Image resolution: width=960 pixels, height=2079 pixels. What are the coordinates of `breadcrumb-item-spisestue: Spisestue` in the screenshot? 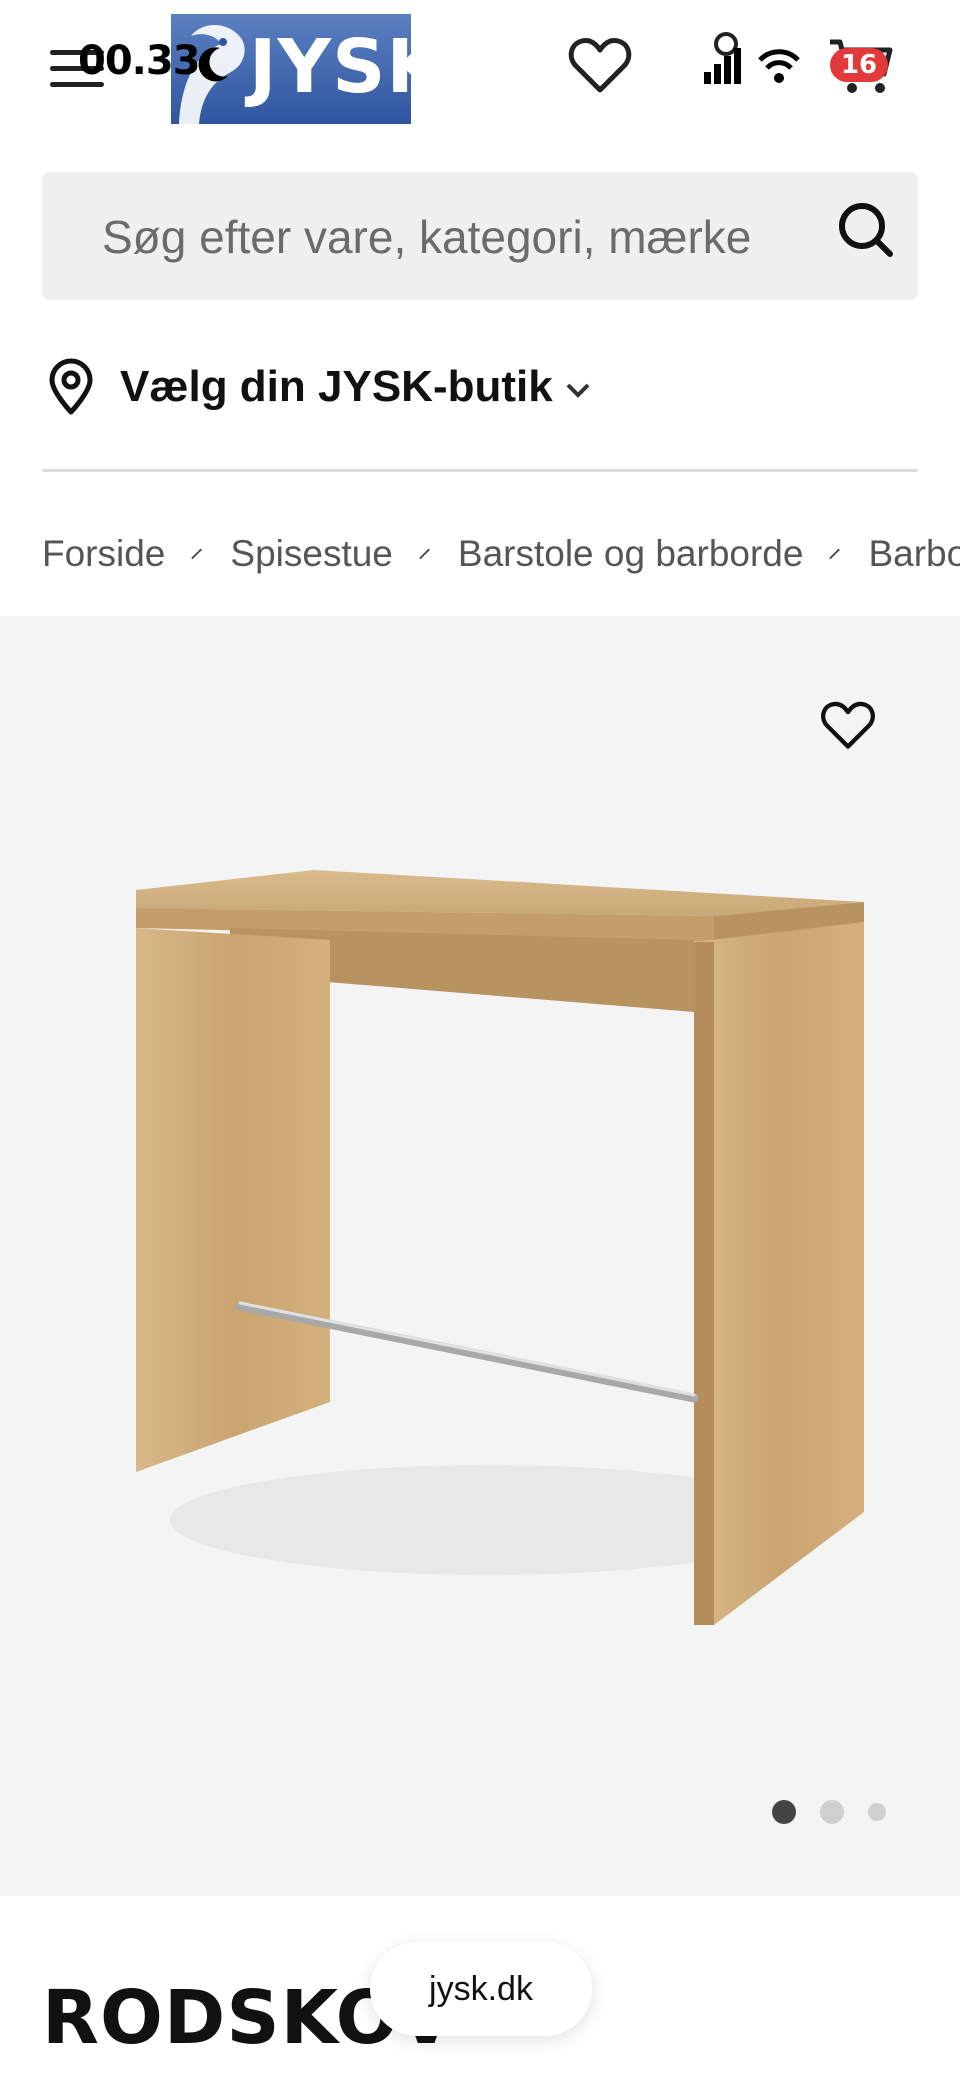 It's located at (311, 554).